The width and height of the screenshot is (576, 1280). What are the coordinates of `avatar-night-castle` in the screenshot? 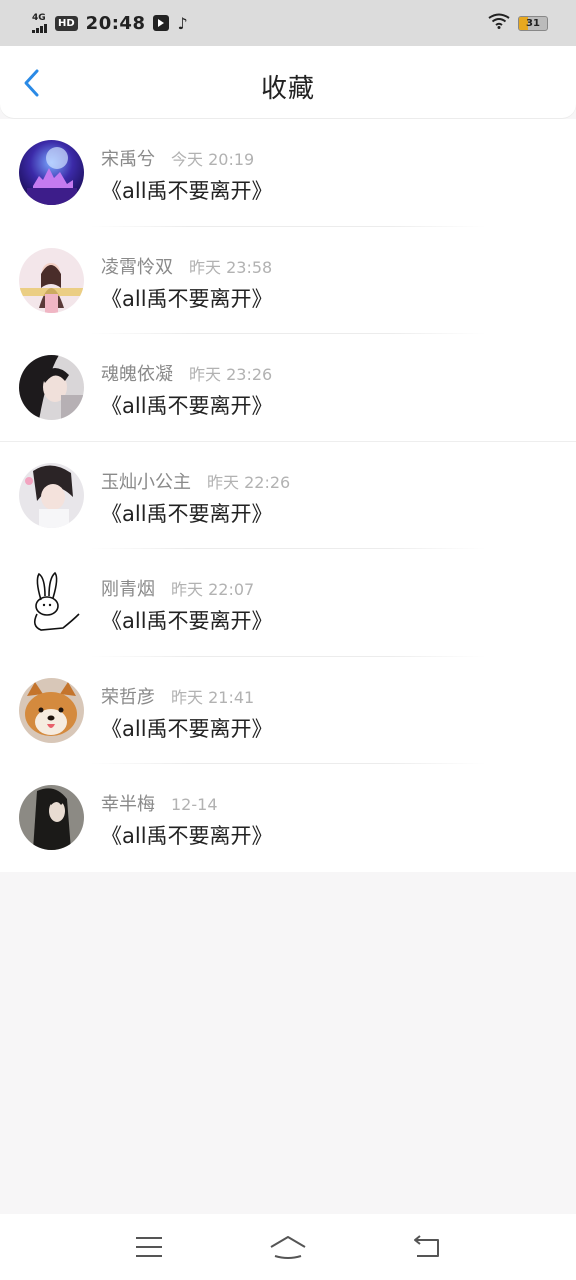 It's located at (51, 172).